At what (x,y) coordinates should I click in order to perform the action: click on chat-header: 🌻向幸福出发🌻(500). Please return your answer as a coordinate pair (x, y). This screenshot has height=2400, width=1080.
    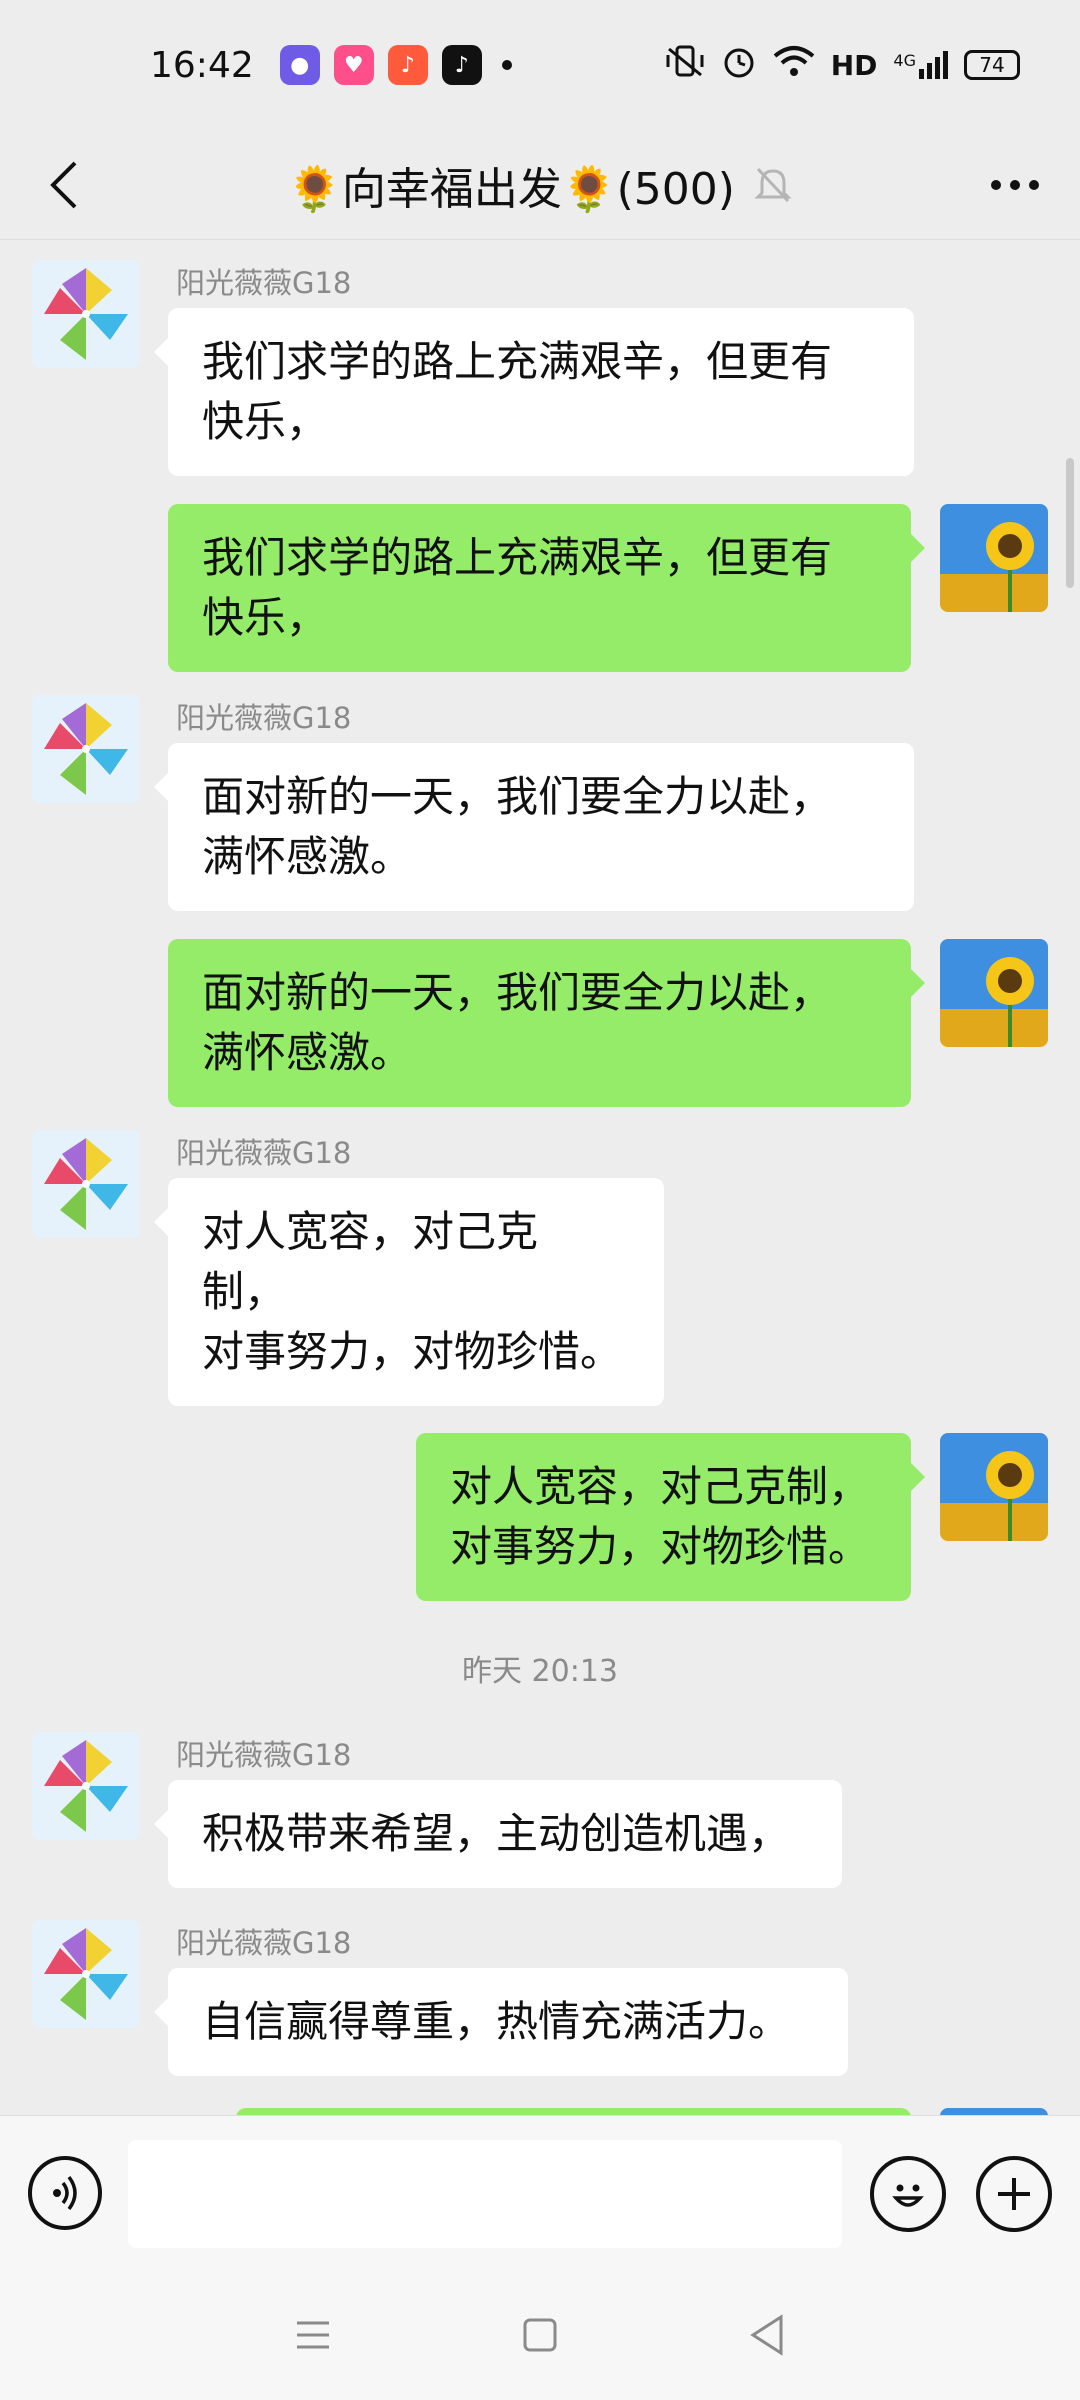
    Looking at the image, I should click on (540, 185).